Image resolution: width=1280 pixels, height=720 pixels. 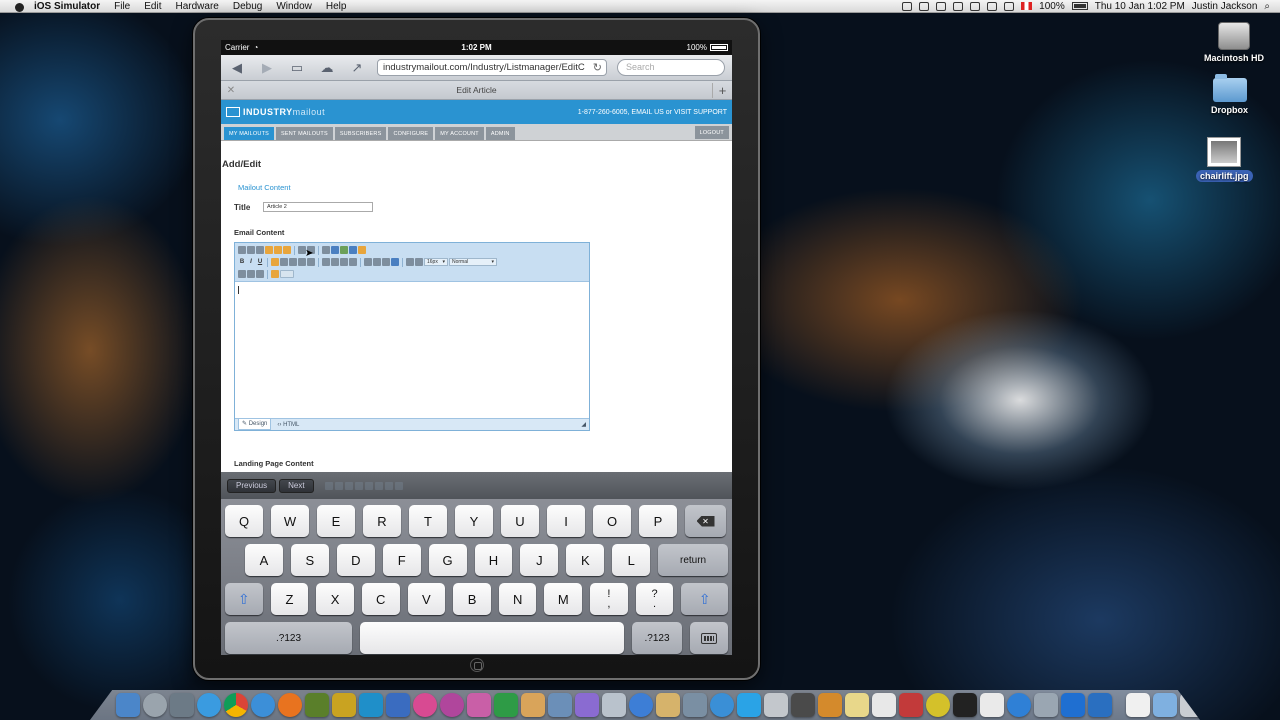 I want to click on paragraph-format-select: Normal ▾, so click(x=473, y=262).